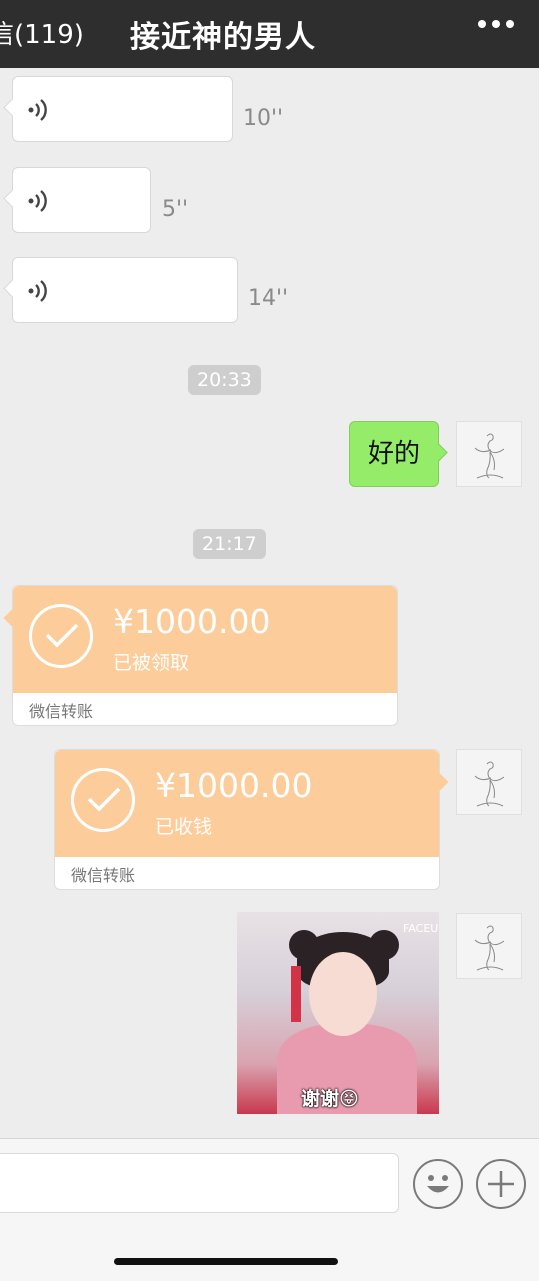 The height and width of the screenshot is (1281, 539). I want to click on voice-duration: 10'', so click(263, 118).